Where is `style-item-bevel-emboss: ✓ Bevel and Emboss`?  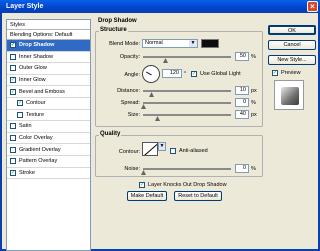
style-item-bevel-emboss: ✓ Bevel and Emboss is located at coordinates (48, 92).